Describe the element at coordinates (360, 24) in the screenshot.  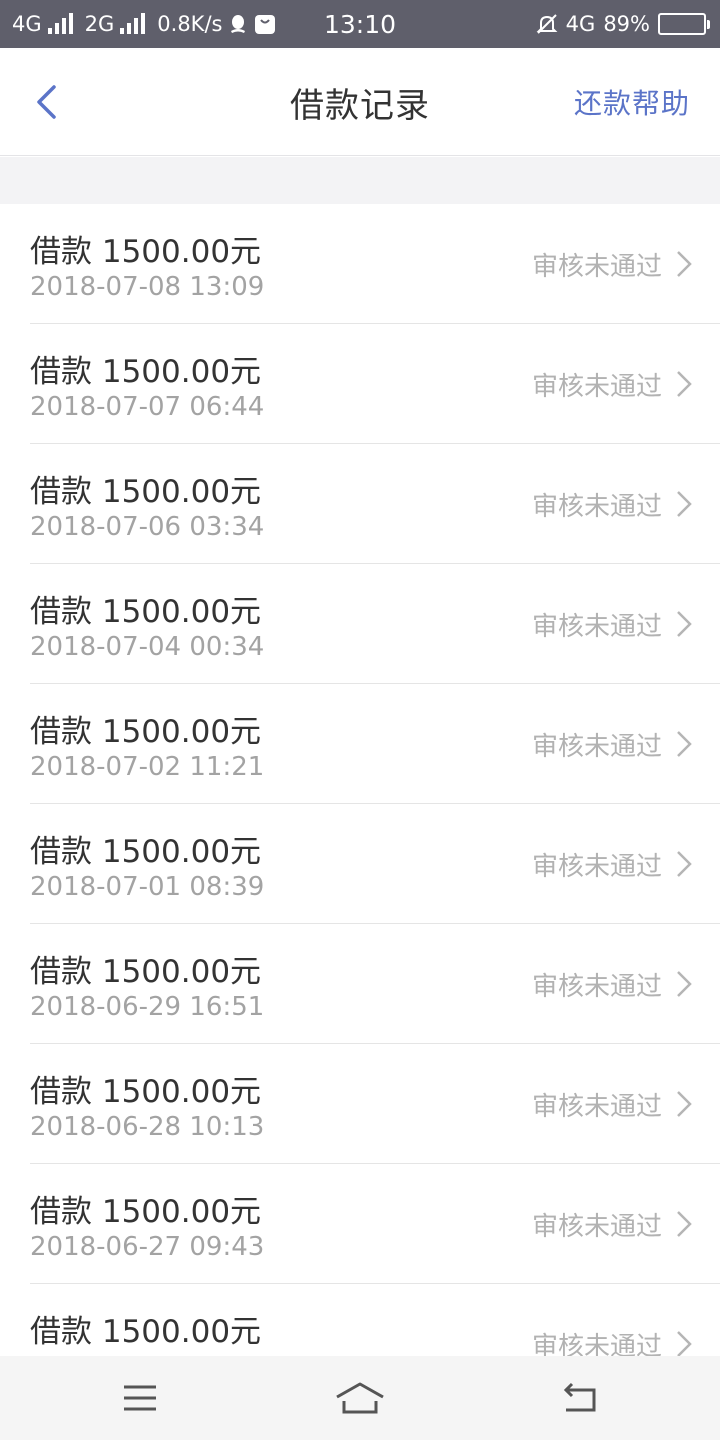
I see `status-bar: 4G 2G 0.8K/s 13:10 4G 89%` at that location.